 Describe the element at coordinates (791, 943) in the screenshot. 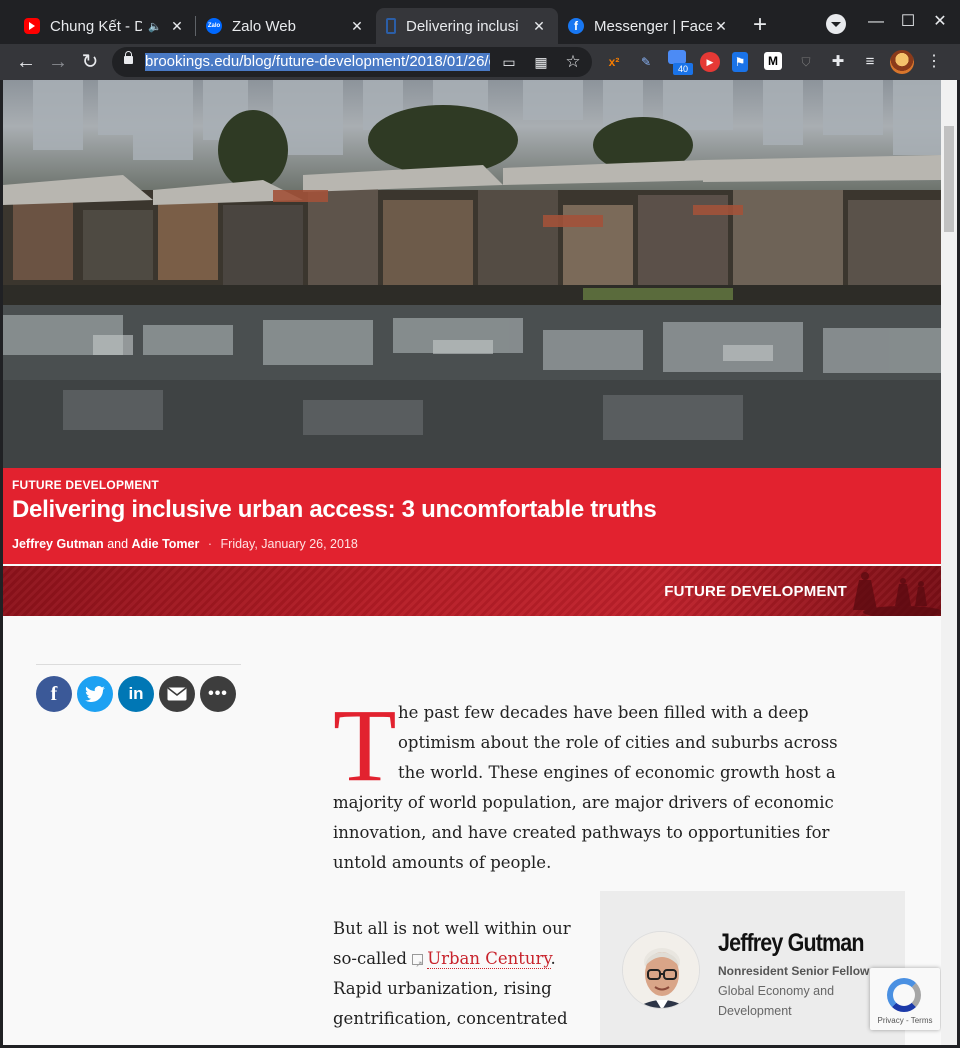

I see `author-name: Jeffrey Gutman` at that location.